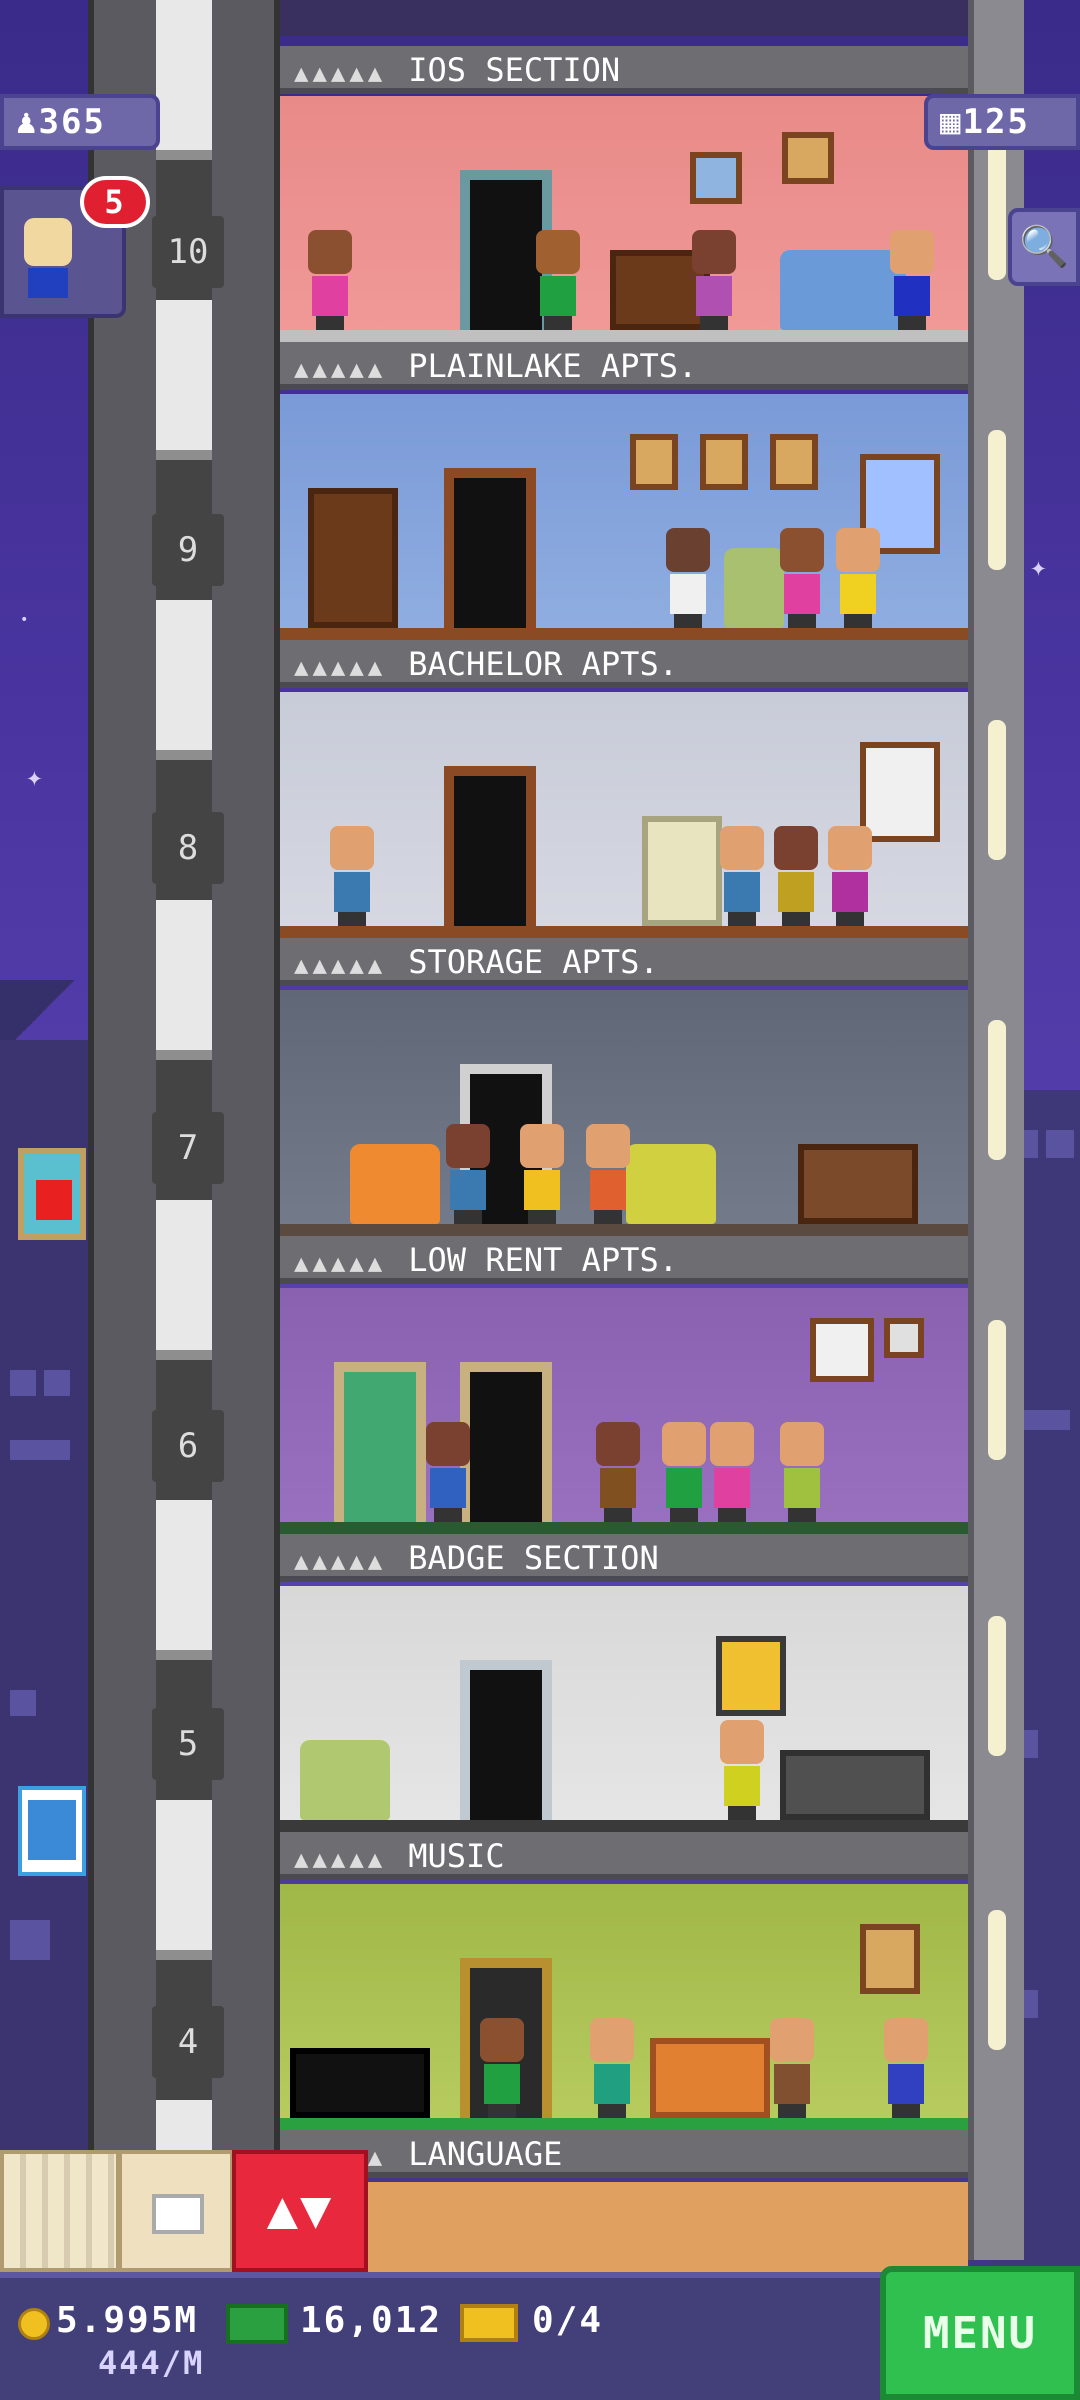 This screenshot has height=2400, width=1080. Describe the element at coordinates (300, 2211) in the screenshot. I see `elevator-button: ▲▼` at that location.